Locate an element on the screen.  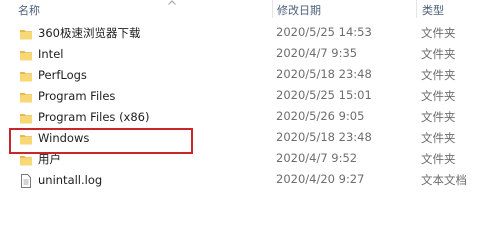
file-type: 文本文档 is located at coordinates (444, 180).